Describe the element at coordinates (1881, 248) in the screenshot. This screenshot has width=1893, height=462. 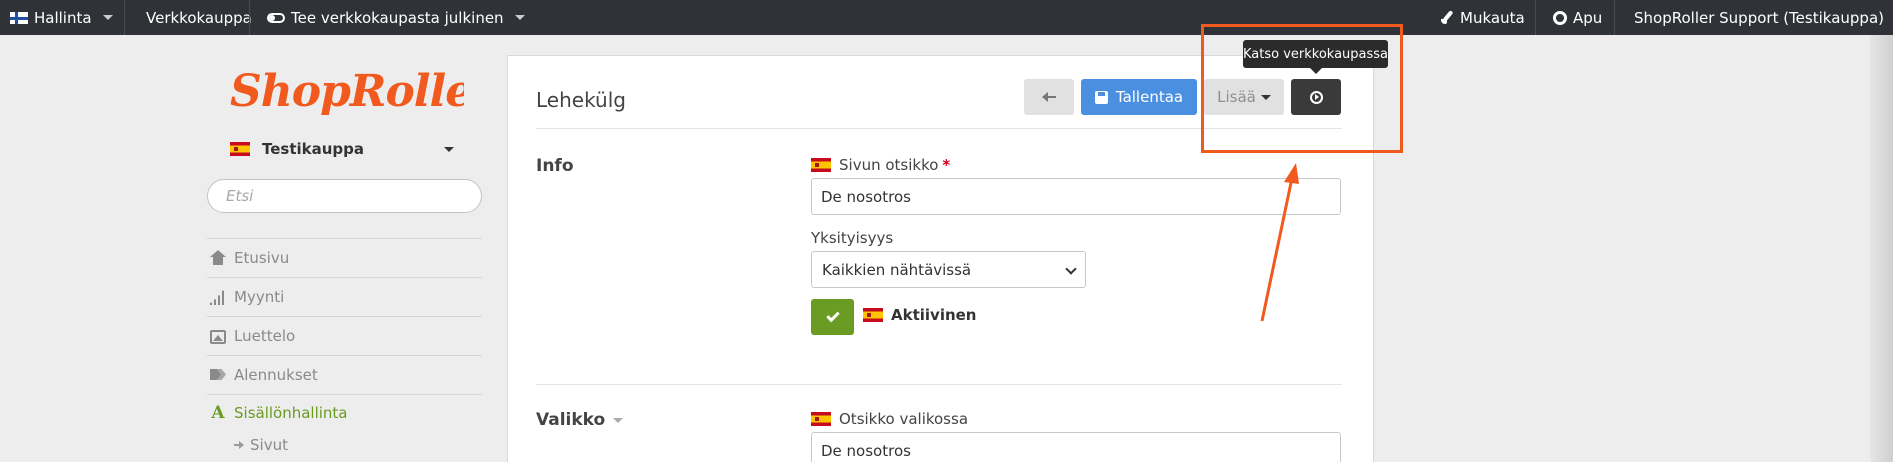
I see `page-edge` at that location.